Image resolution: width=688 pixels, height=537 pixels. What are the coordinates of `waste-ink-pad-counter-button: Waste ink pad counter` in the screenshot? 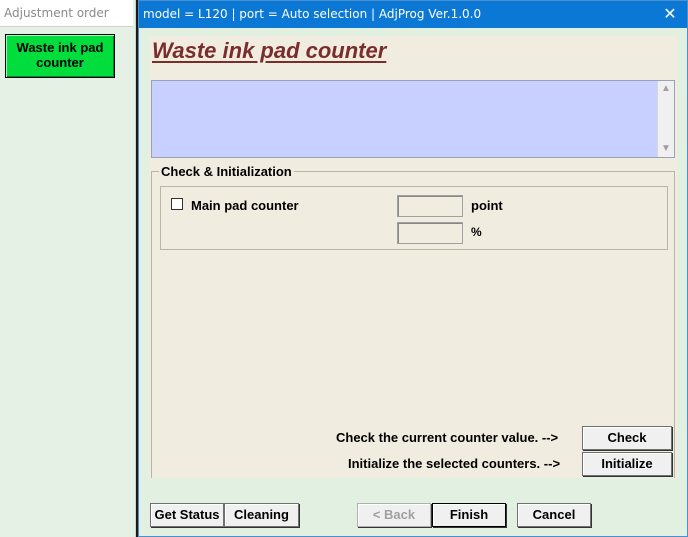 It's located at (60, 56).